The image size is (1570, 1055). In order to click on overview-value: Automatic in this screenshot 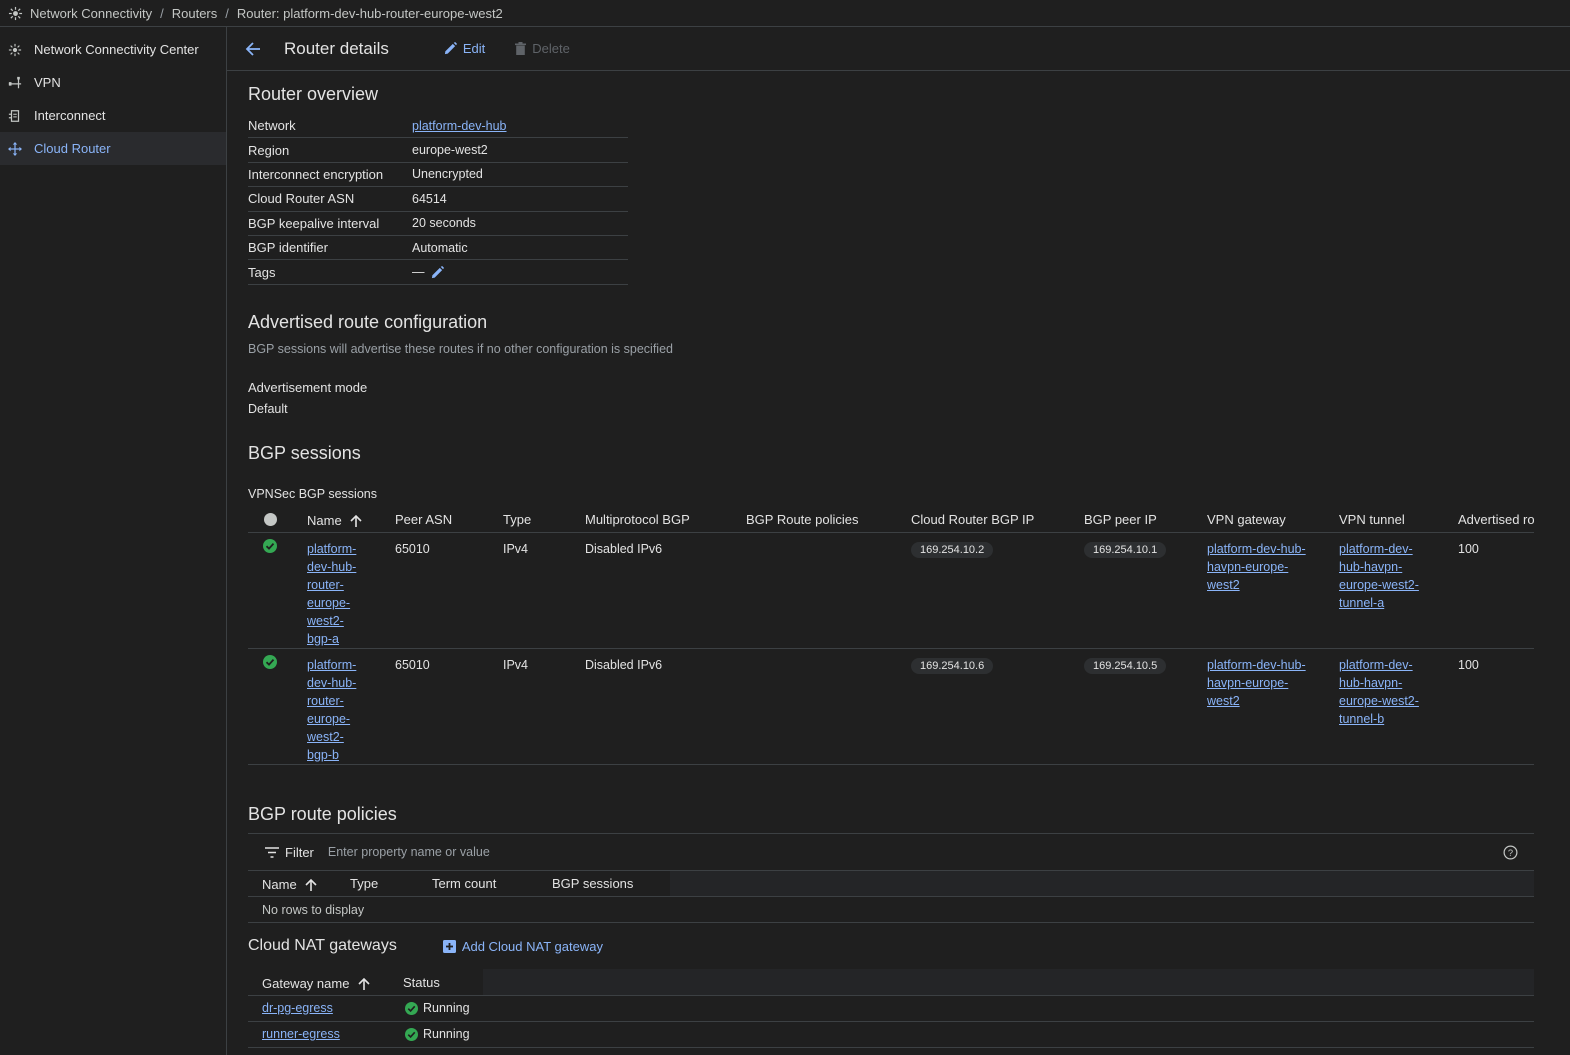, I will do `click(440, 247)`.